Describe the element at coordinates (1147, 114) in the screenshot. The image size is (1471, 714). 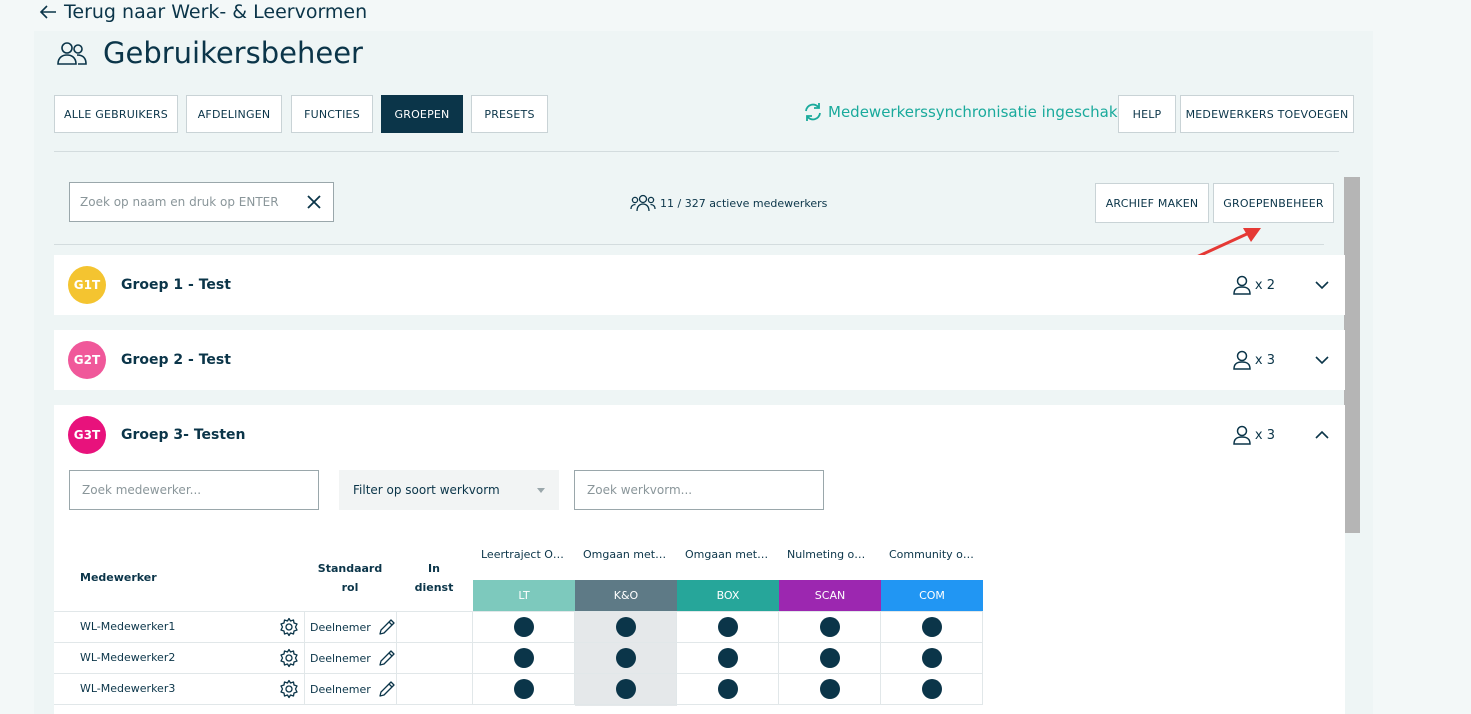
I see `help-button: HELP` at that location.